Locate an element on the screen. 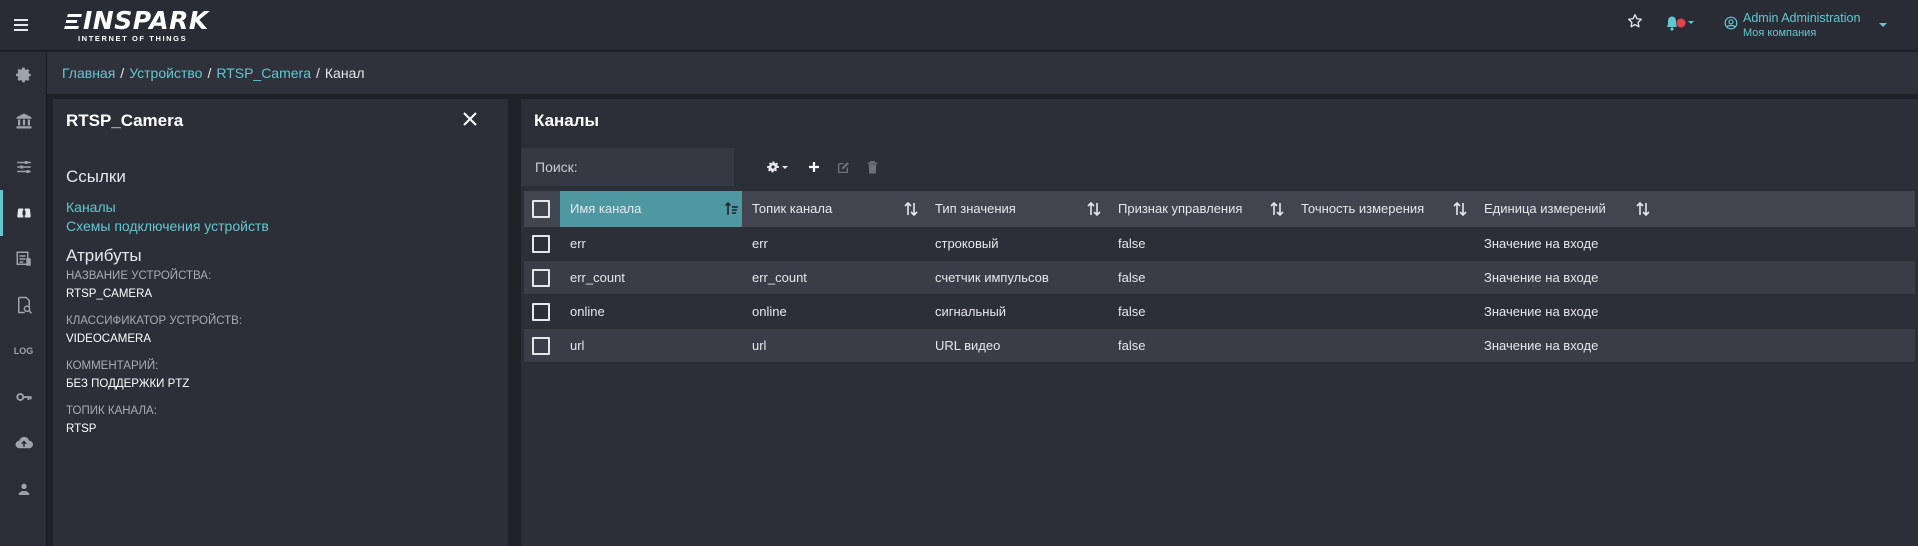  sidebar-item-upload is located at coordinates (23, 443).